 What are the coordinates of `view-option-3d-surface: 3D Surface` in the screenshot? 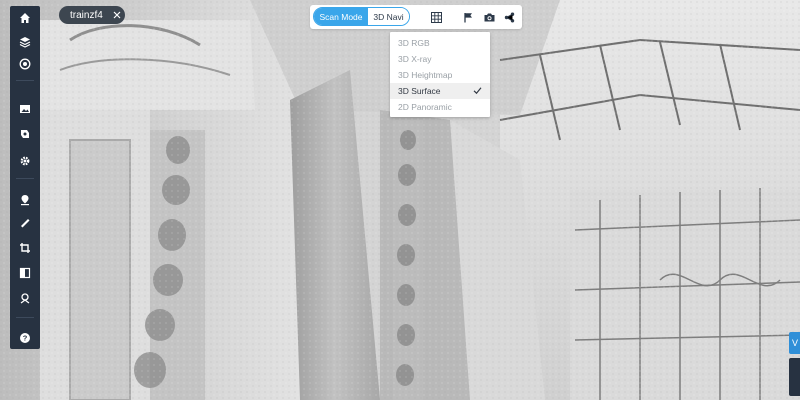 It's located at (440, 91).